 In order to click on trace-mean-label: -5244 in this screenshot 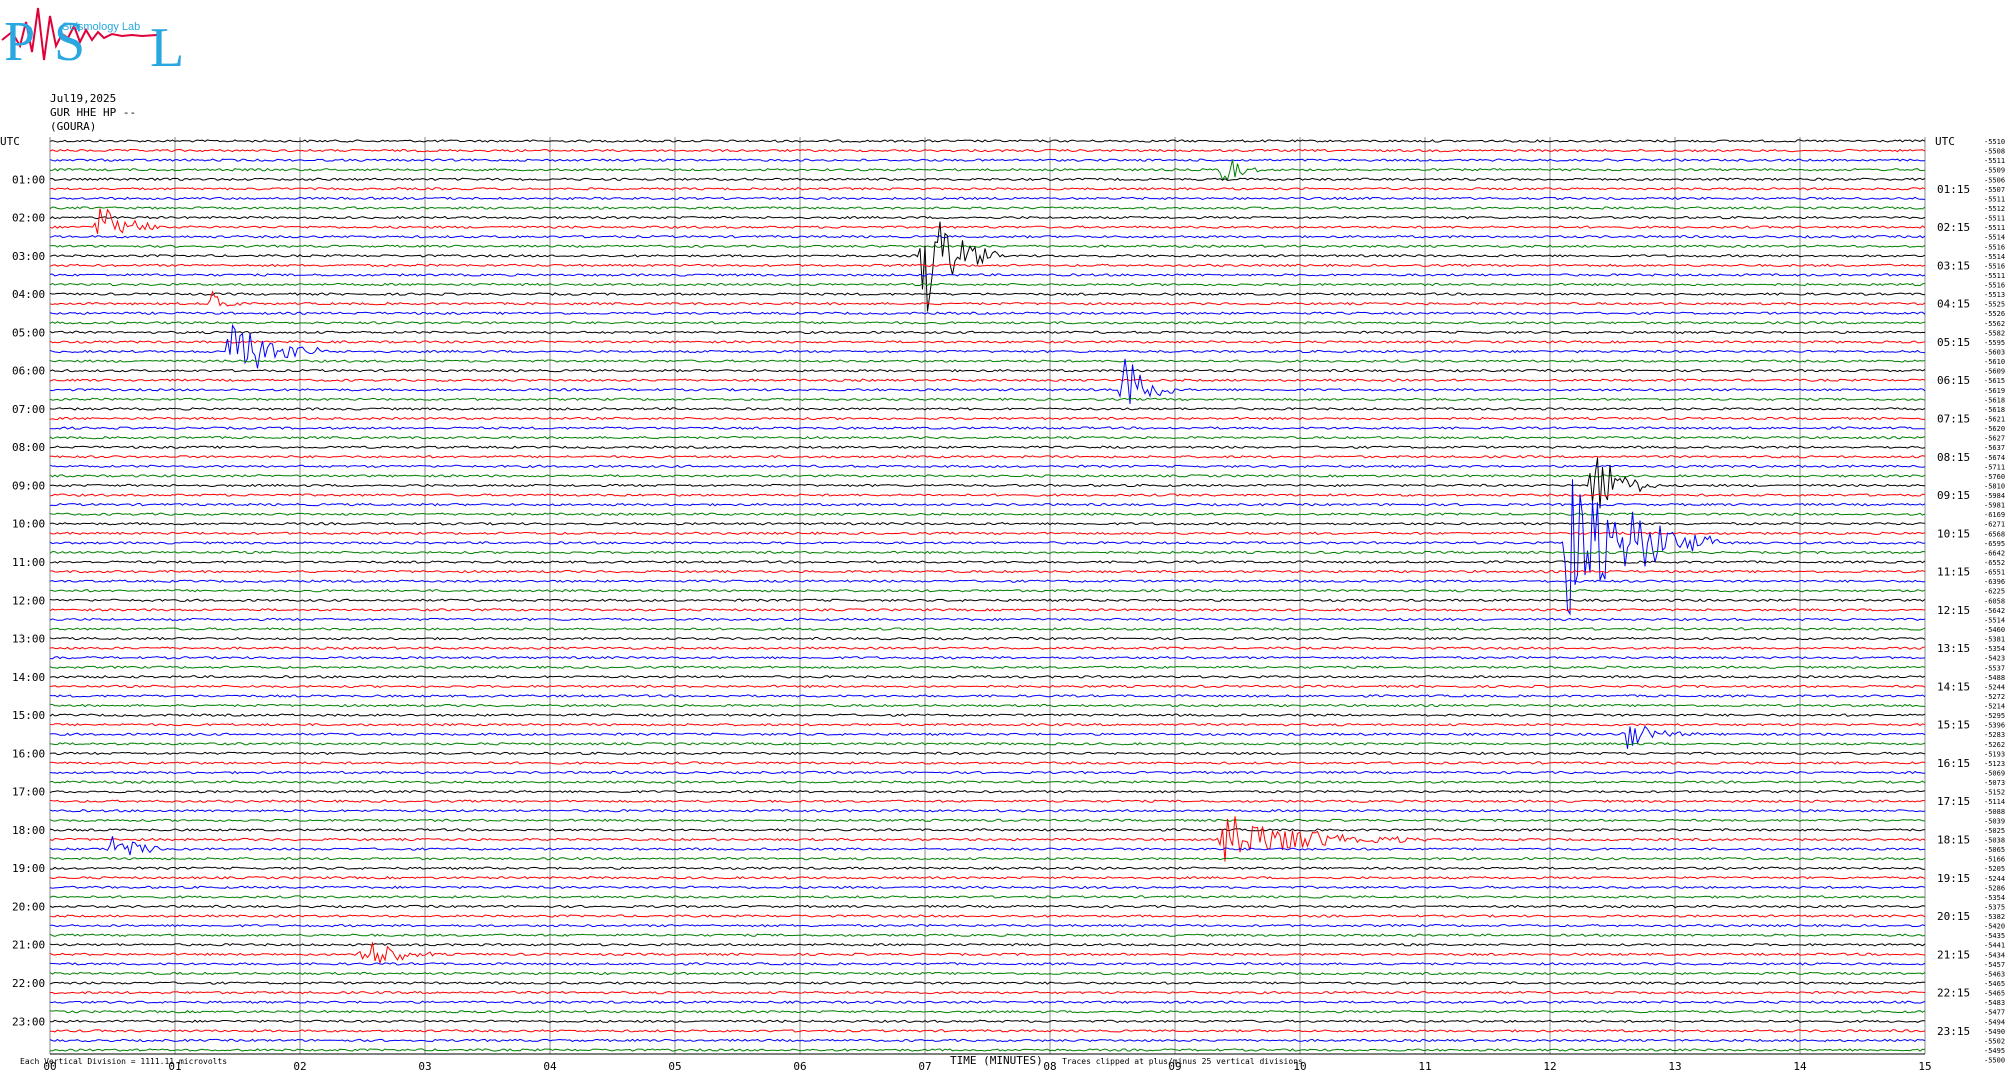, I will do `click(1994, 687)`.